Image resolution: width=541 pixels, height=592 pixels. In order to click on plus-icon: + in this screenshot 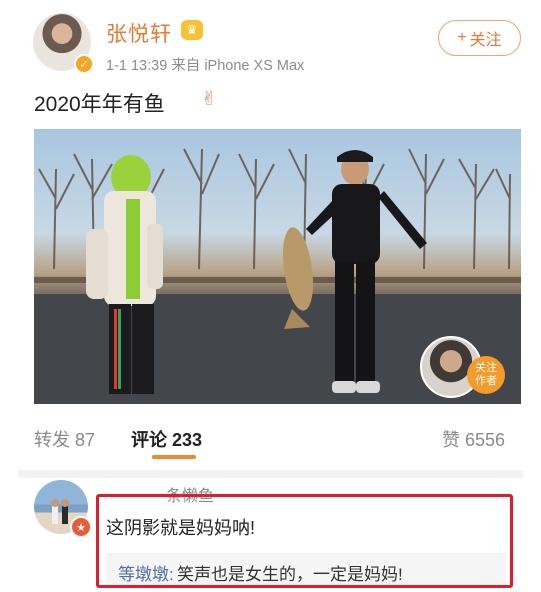, I will do `click(462, 37)`.